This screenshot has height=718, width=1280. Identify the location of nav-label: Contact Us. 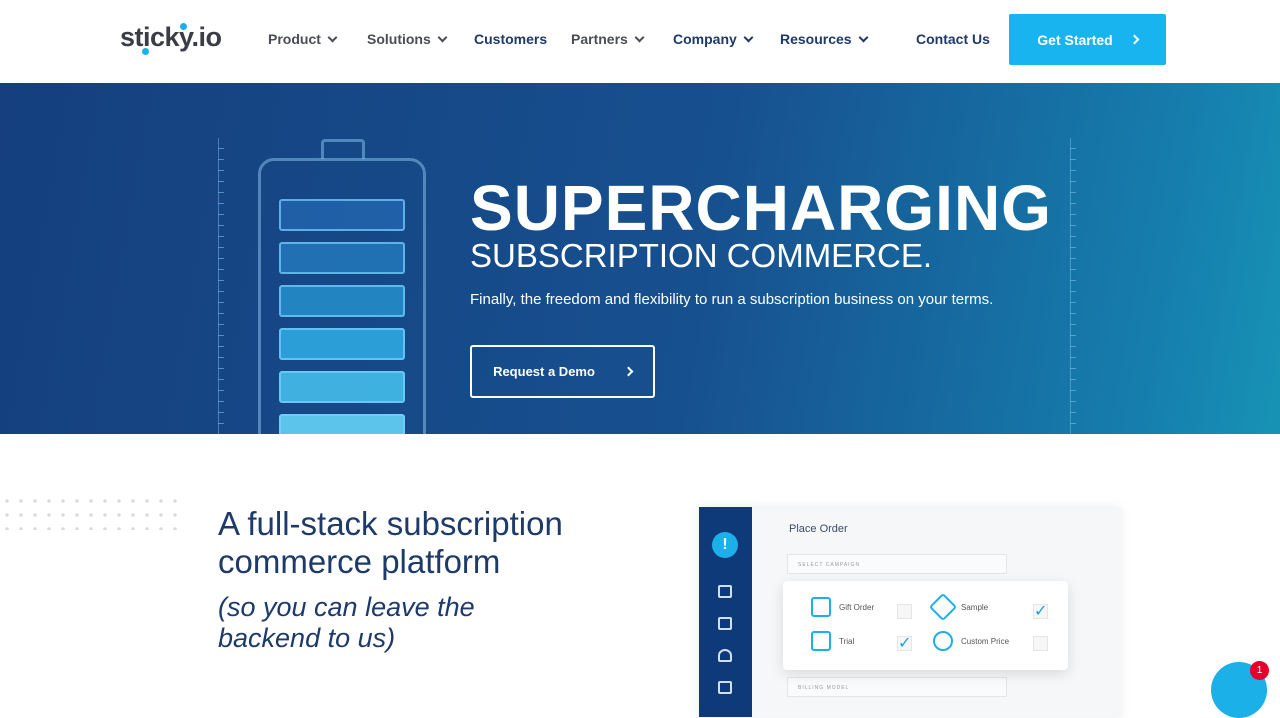
(953, 39).